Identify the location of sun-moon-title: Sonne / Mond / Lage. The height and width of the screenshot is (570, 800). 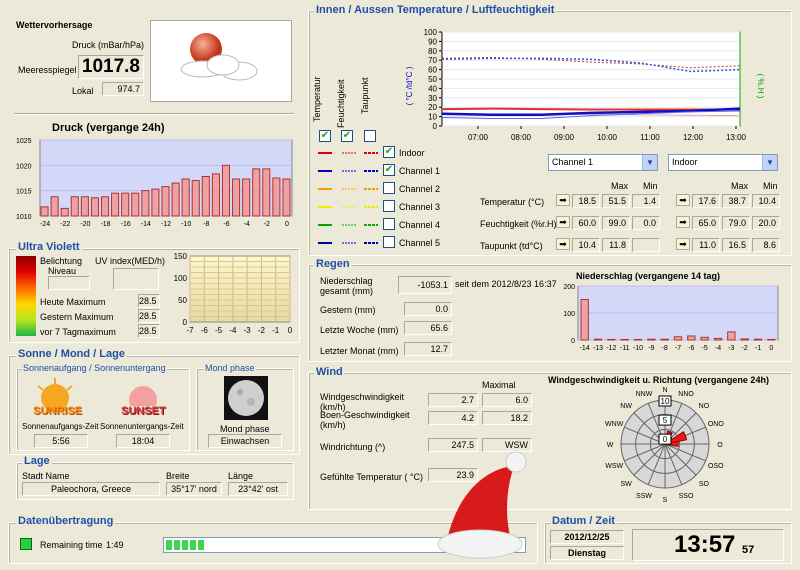
(71, 354).